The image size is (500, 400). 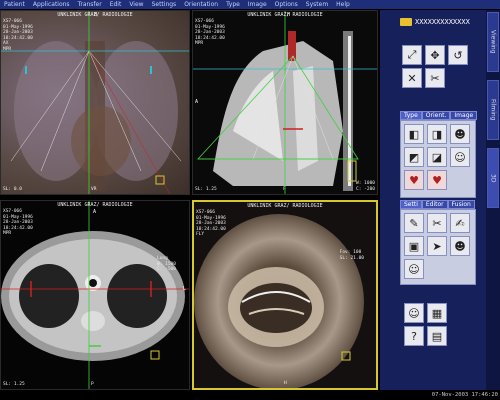 What do you see at coordinates (284, 189) in the screenshot?
I see `orientation-bottom: F` at bounding box center [284, 189].